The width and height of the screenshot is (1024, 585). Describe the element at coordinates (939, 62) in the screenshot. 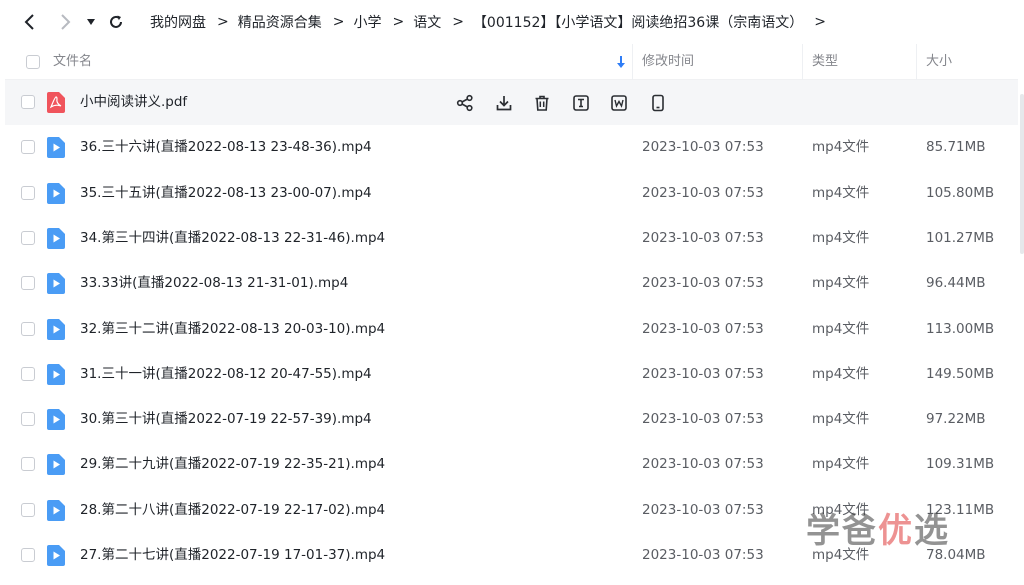

I see `column-header-size: 大小` at that location.